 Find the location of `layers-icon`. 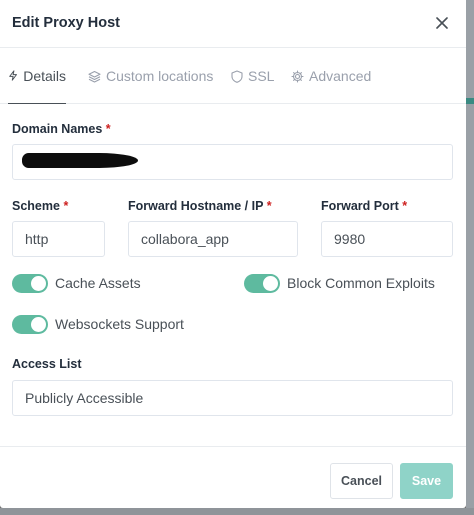

layers-icon is located at coordinates (94, 76).